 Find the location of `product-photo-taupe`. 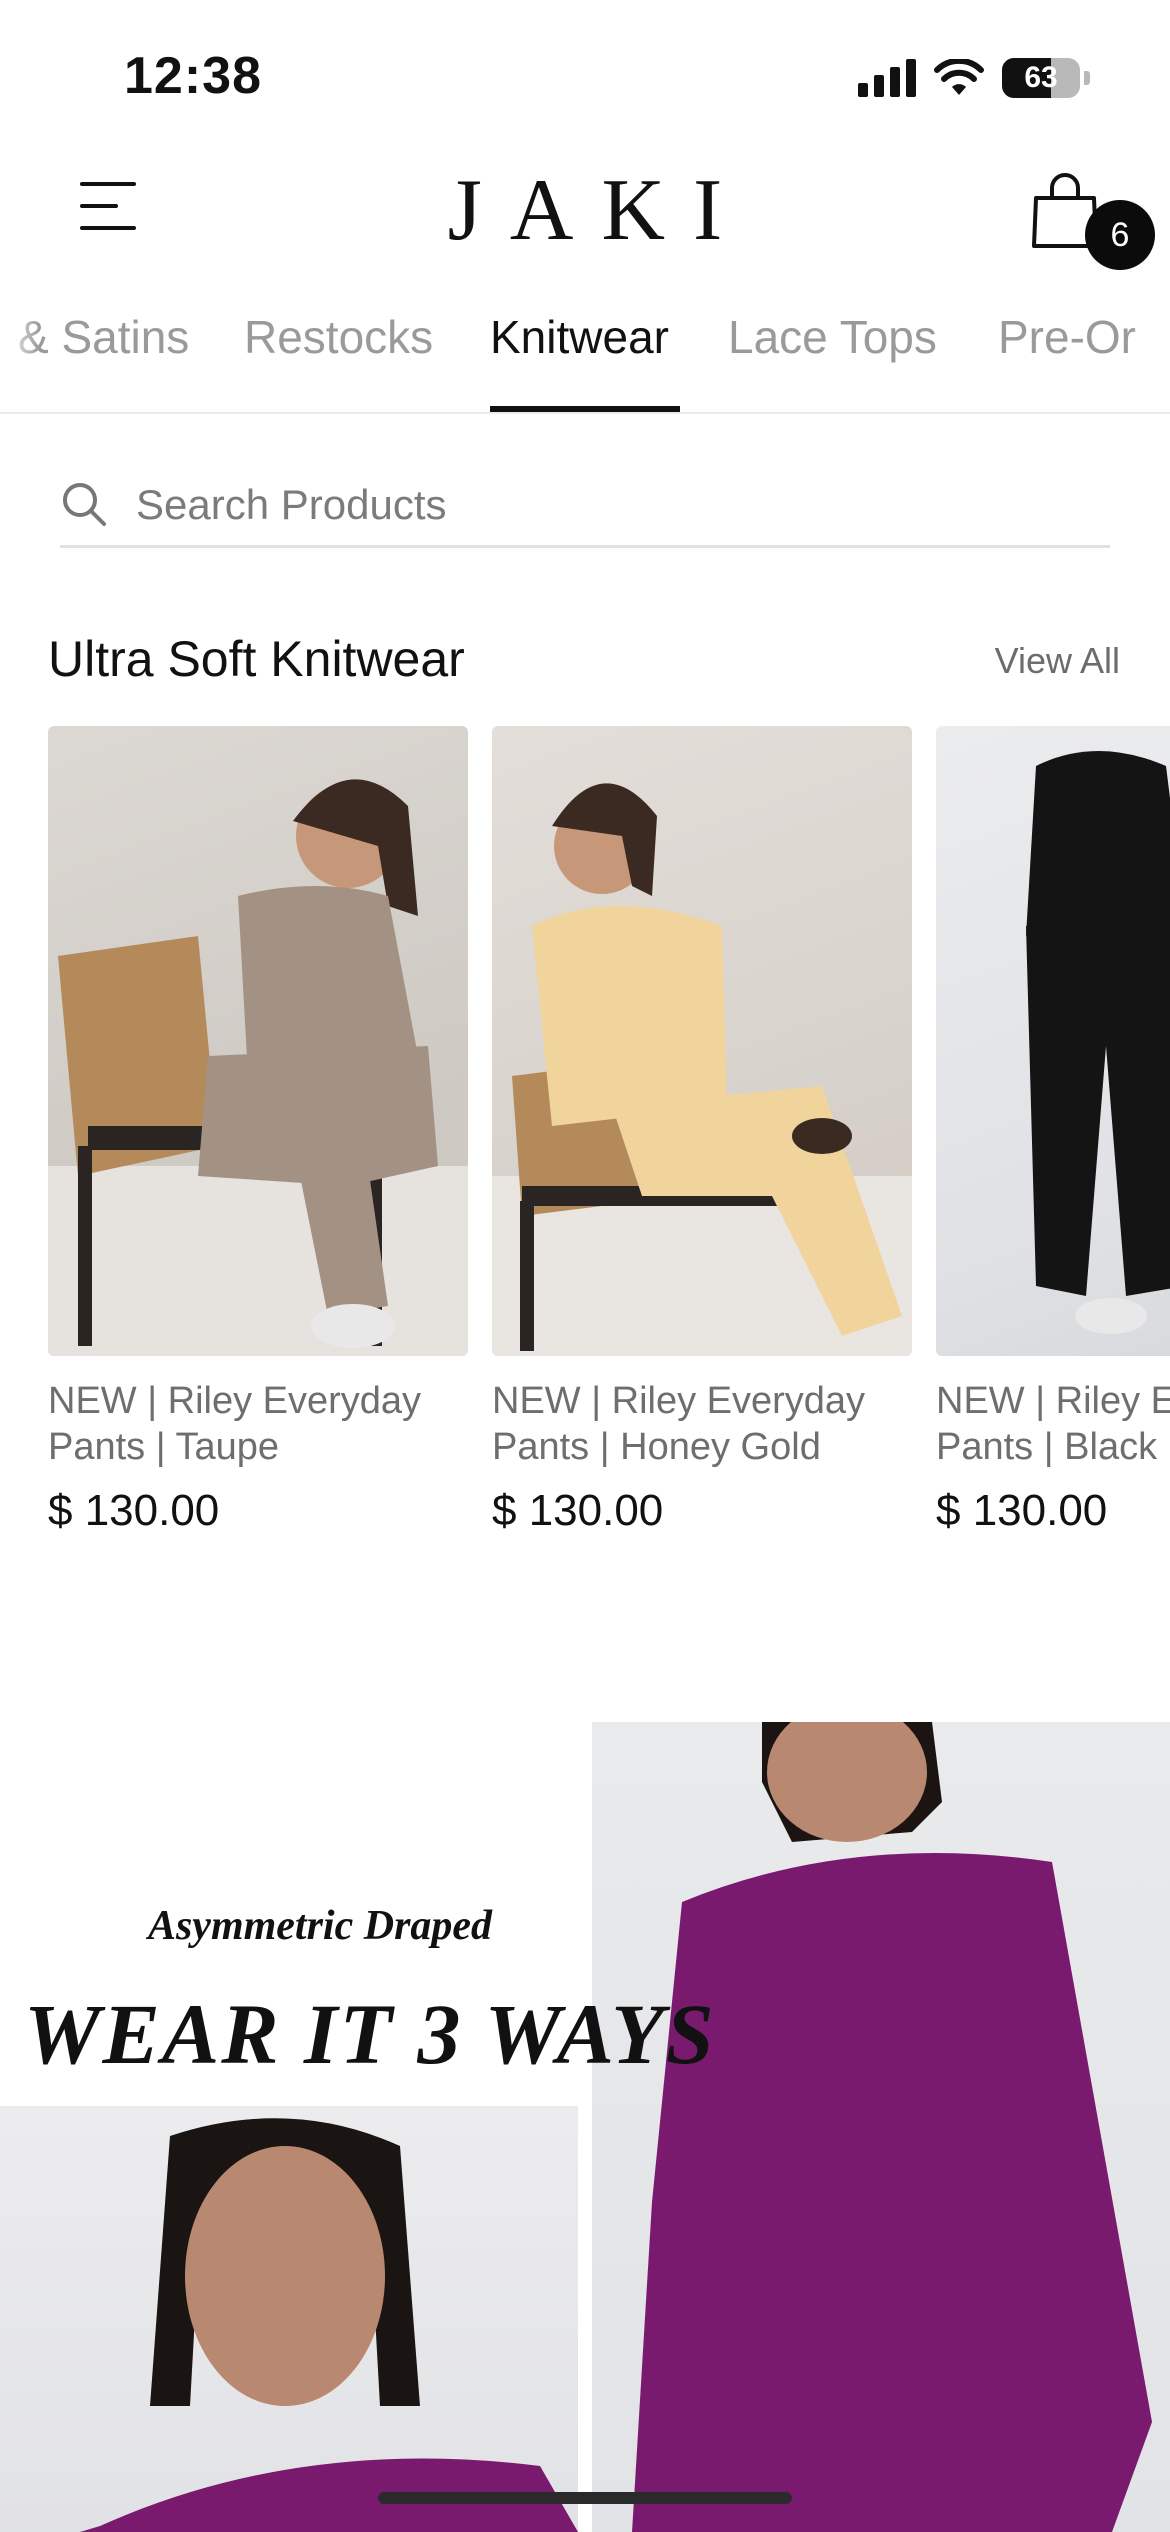

product-photo-taupe is located at coordinates (258, 1067).